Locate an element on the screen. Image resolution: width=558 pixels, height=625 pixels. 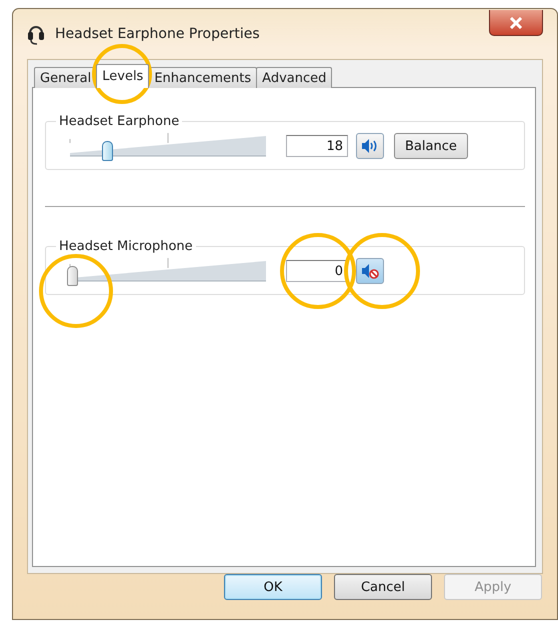
level-field: 0 is located at coordinates (317, 271).